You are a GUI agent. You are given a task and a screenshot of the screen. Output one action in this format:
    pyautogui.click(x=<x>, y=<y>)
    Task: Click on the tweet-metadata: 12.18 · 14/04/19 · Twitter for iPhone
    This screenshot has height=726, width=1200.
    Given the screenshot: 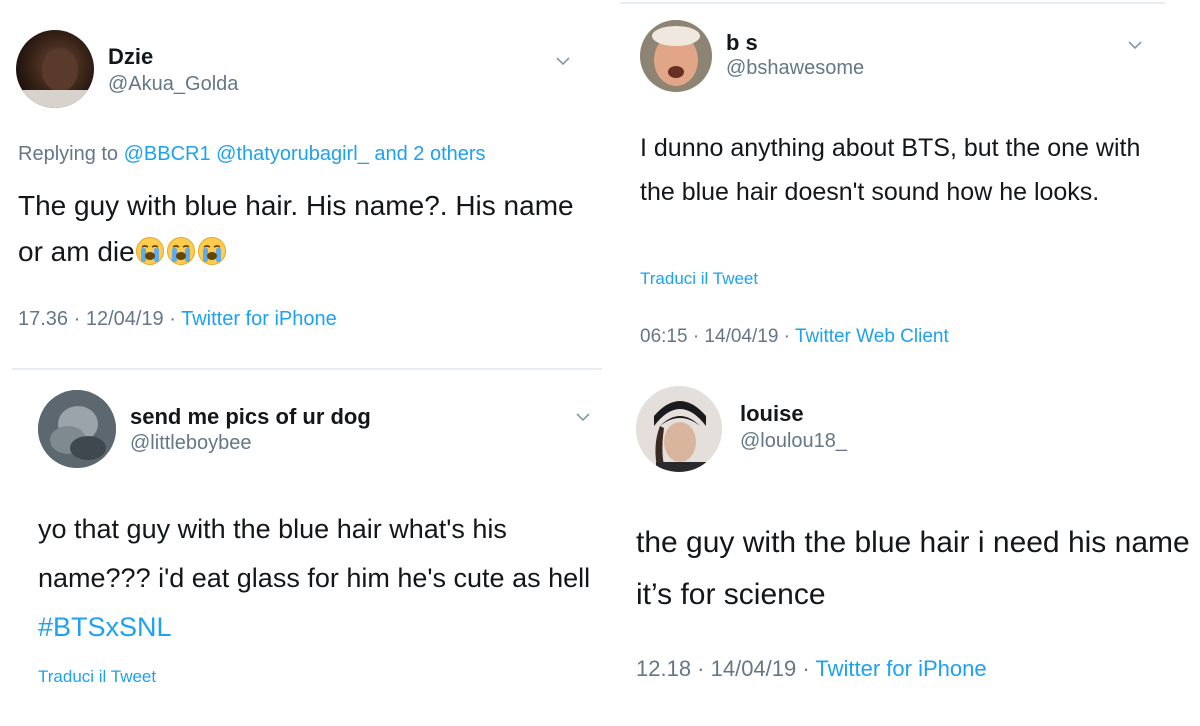 What is the action you would take?
    pyautogui.click(x=811, y=669)
    